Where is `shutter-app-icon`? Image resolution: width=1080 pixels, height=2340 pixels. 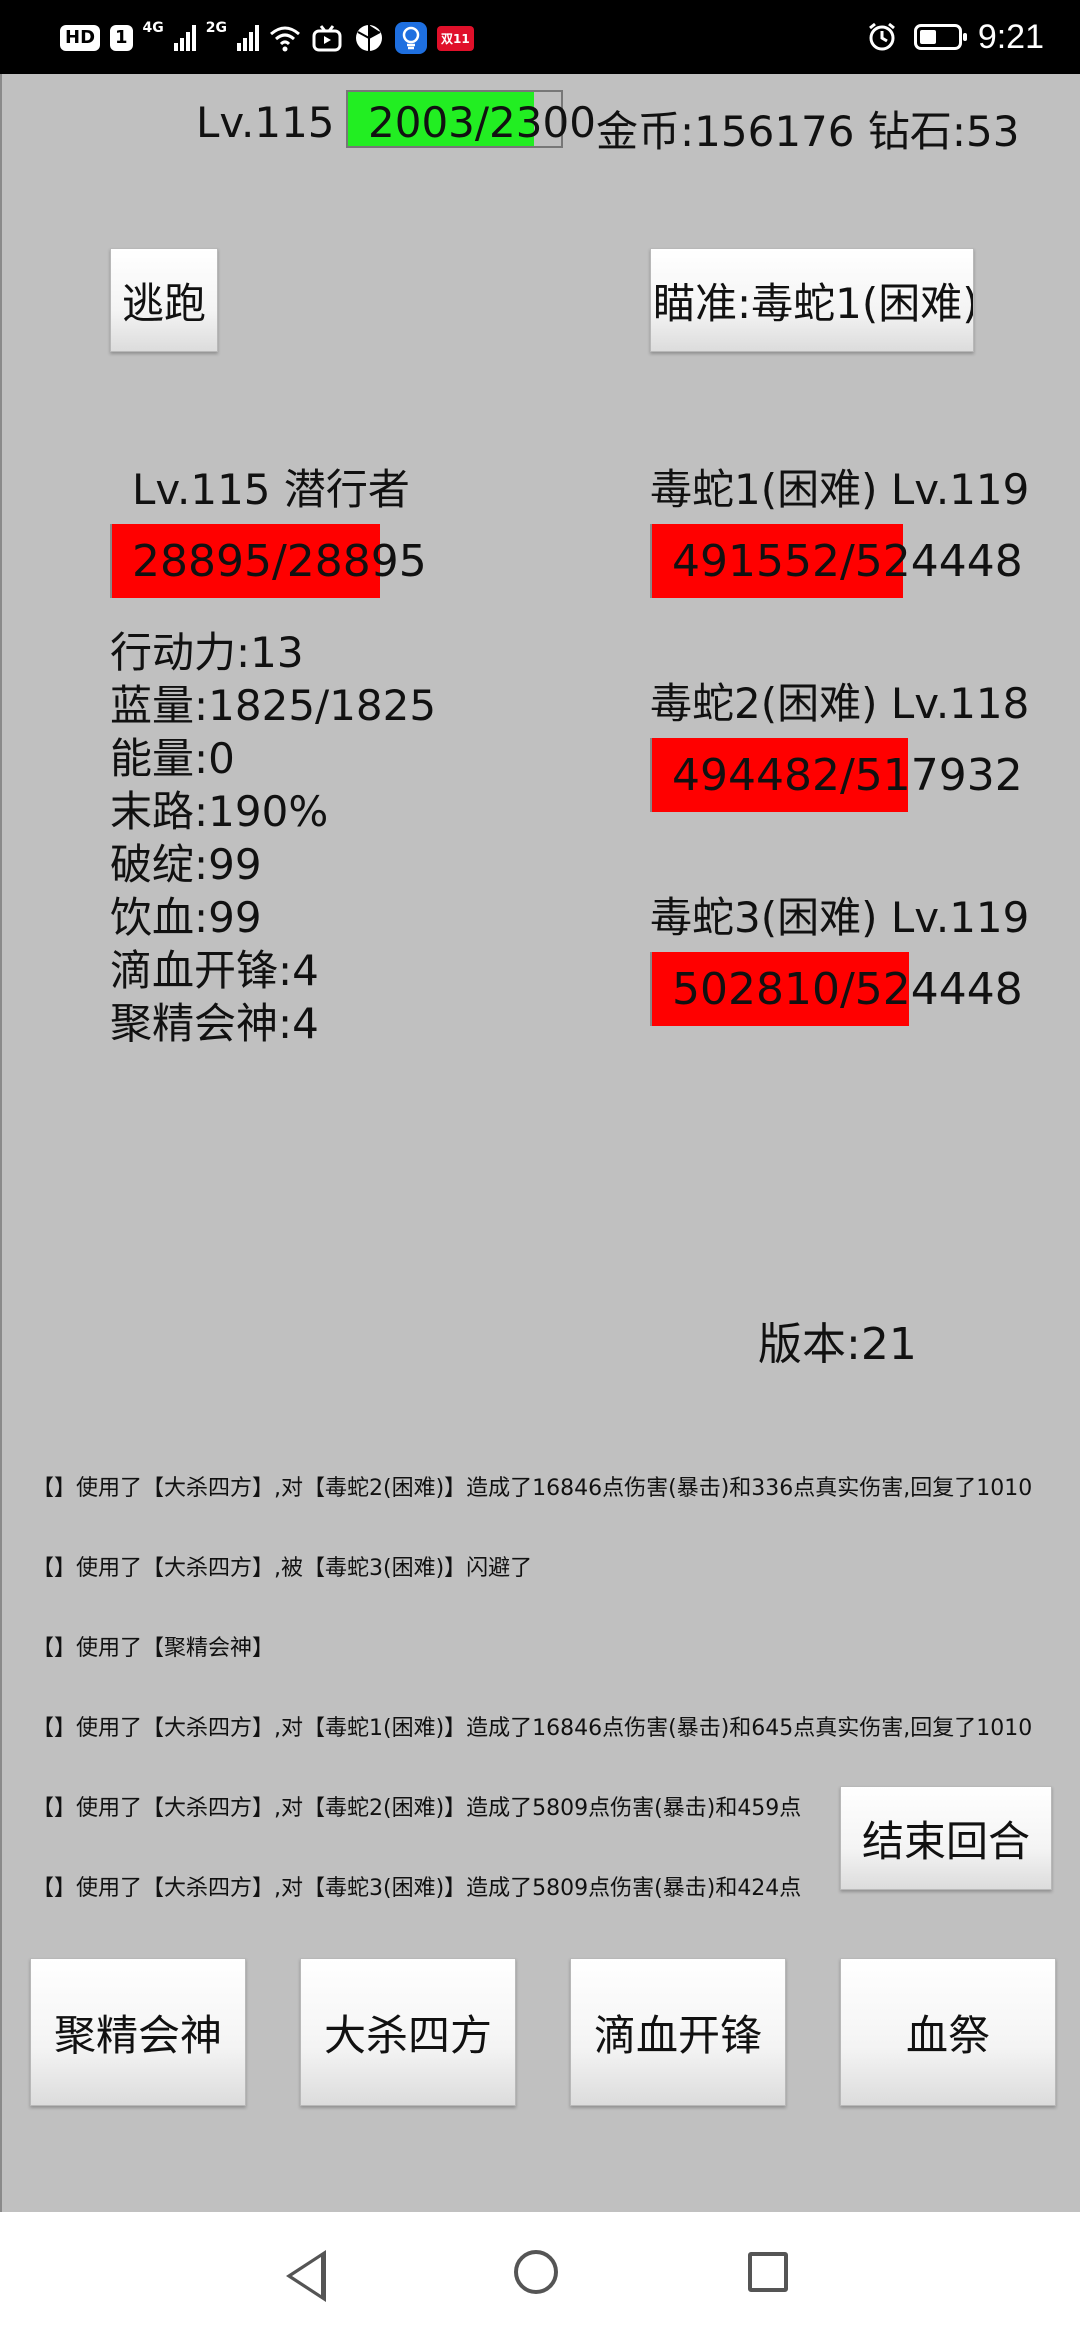 shutter-app-icon is located at coordinates (369, 38).